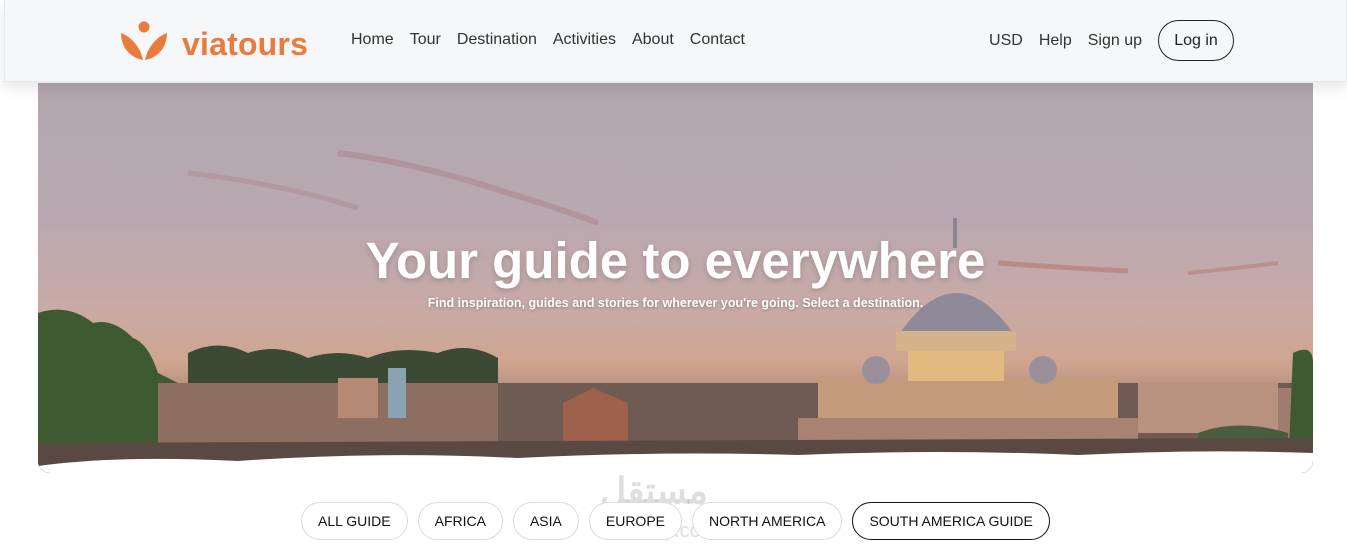  Describe the element at coordinates (635, 521) in the screenshot. I see `filter-europe: EUROPE` at that location.